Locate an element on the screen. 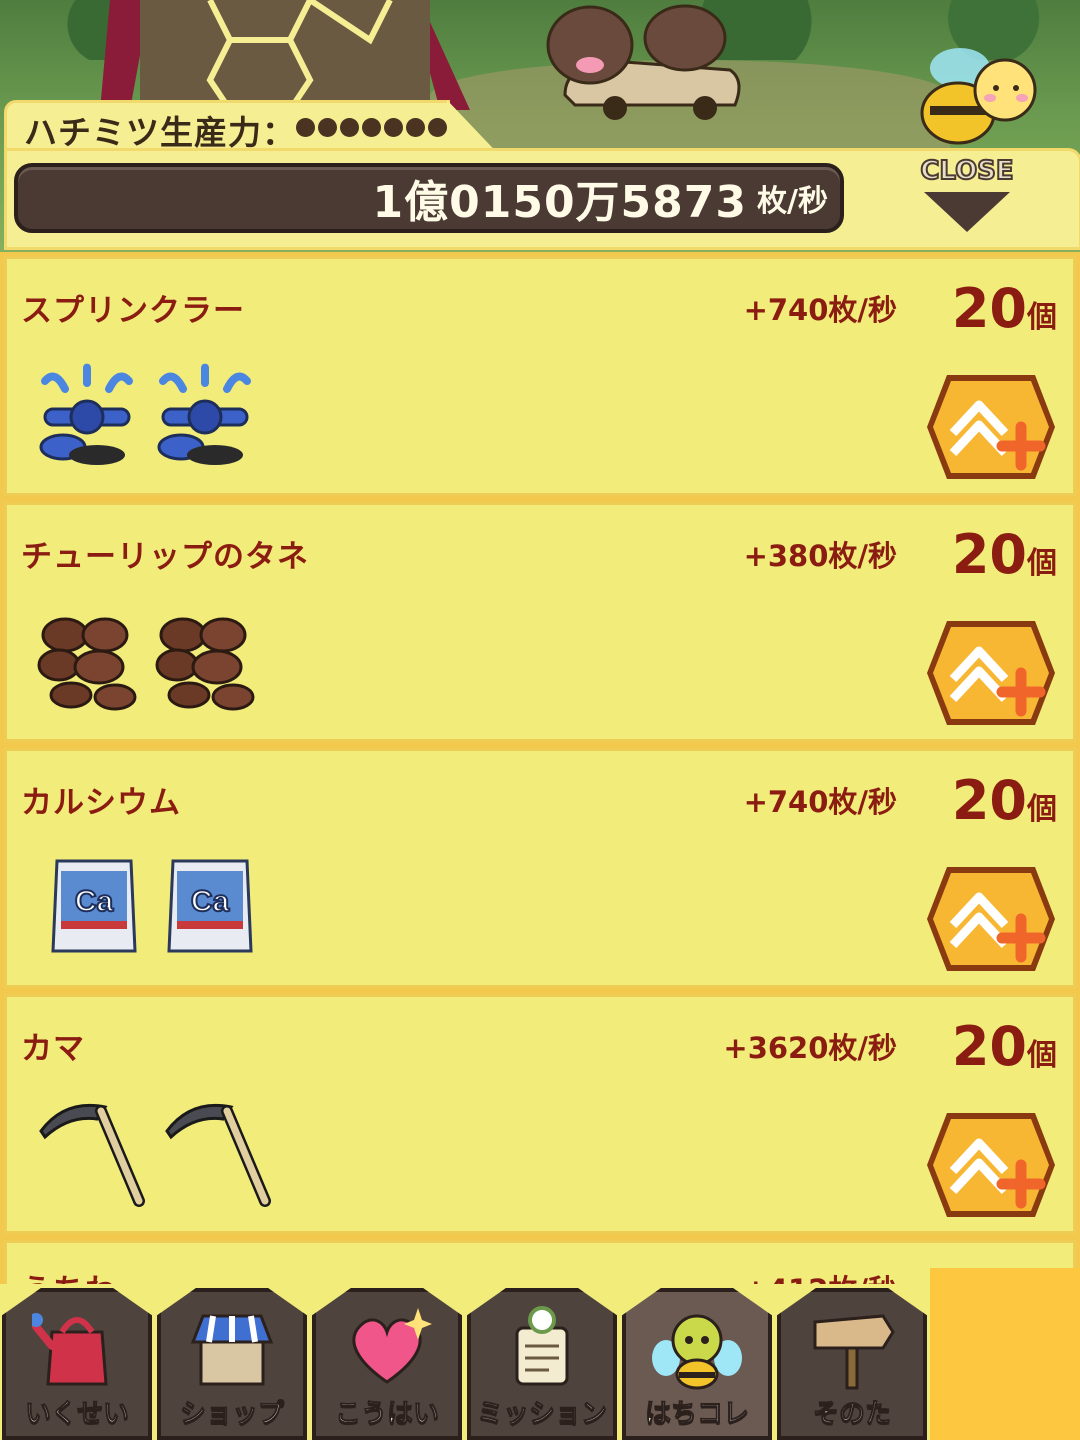 This screenshot has height=1440, width=1080. production-unit: 枚/秒 is located at coordinates (792, 201).